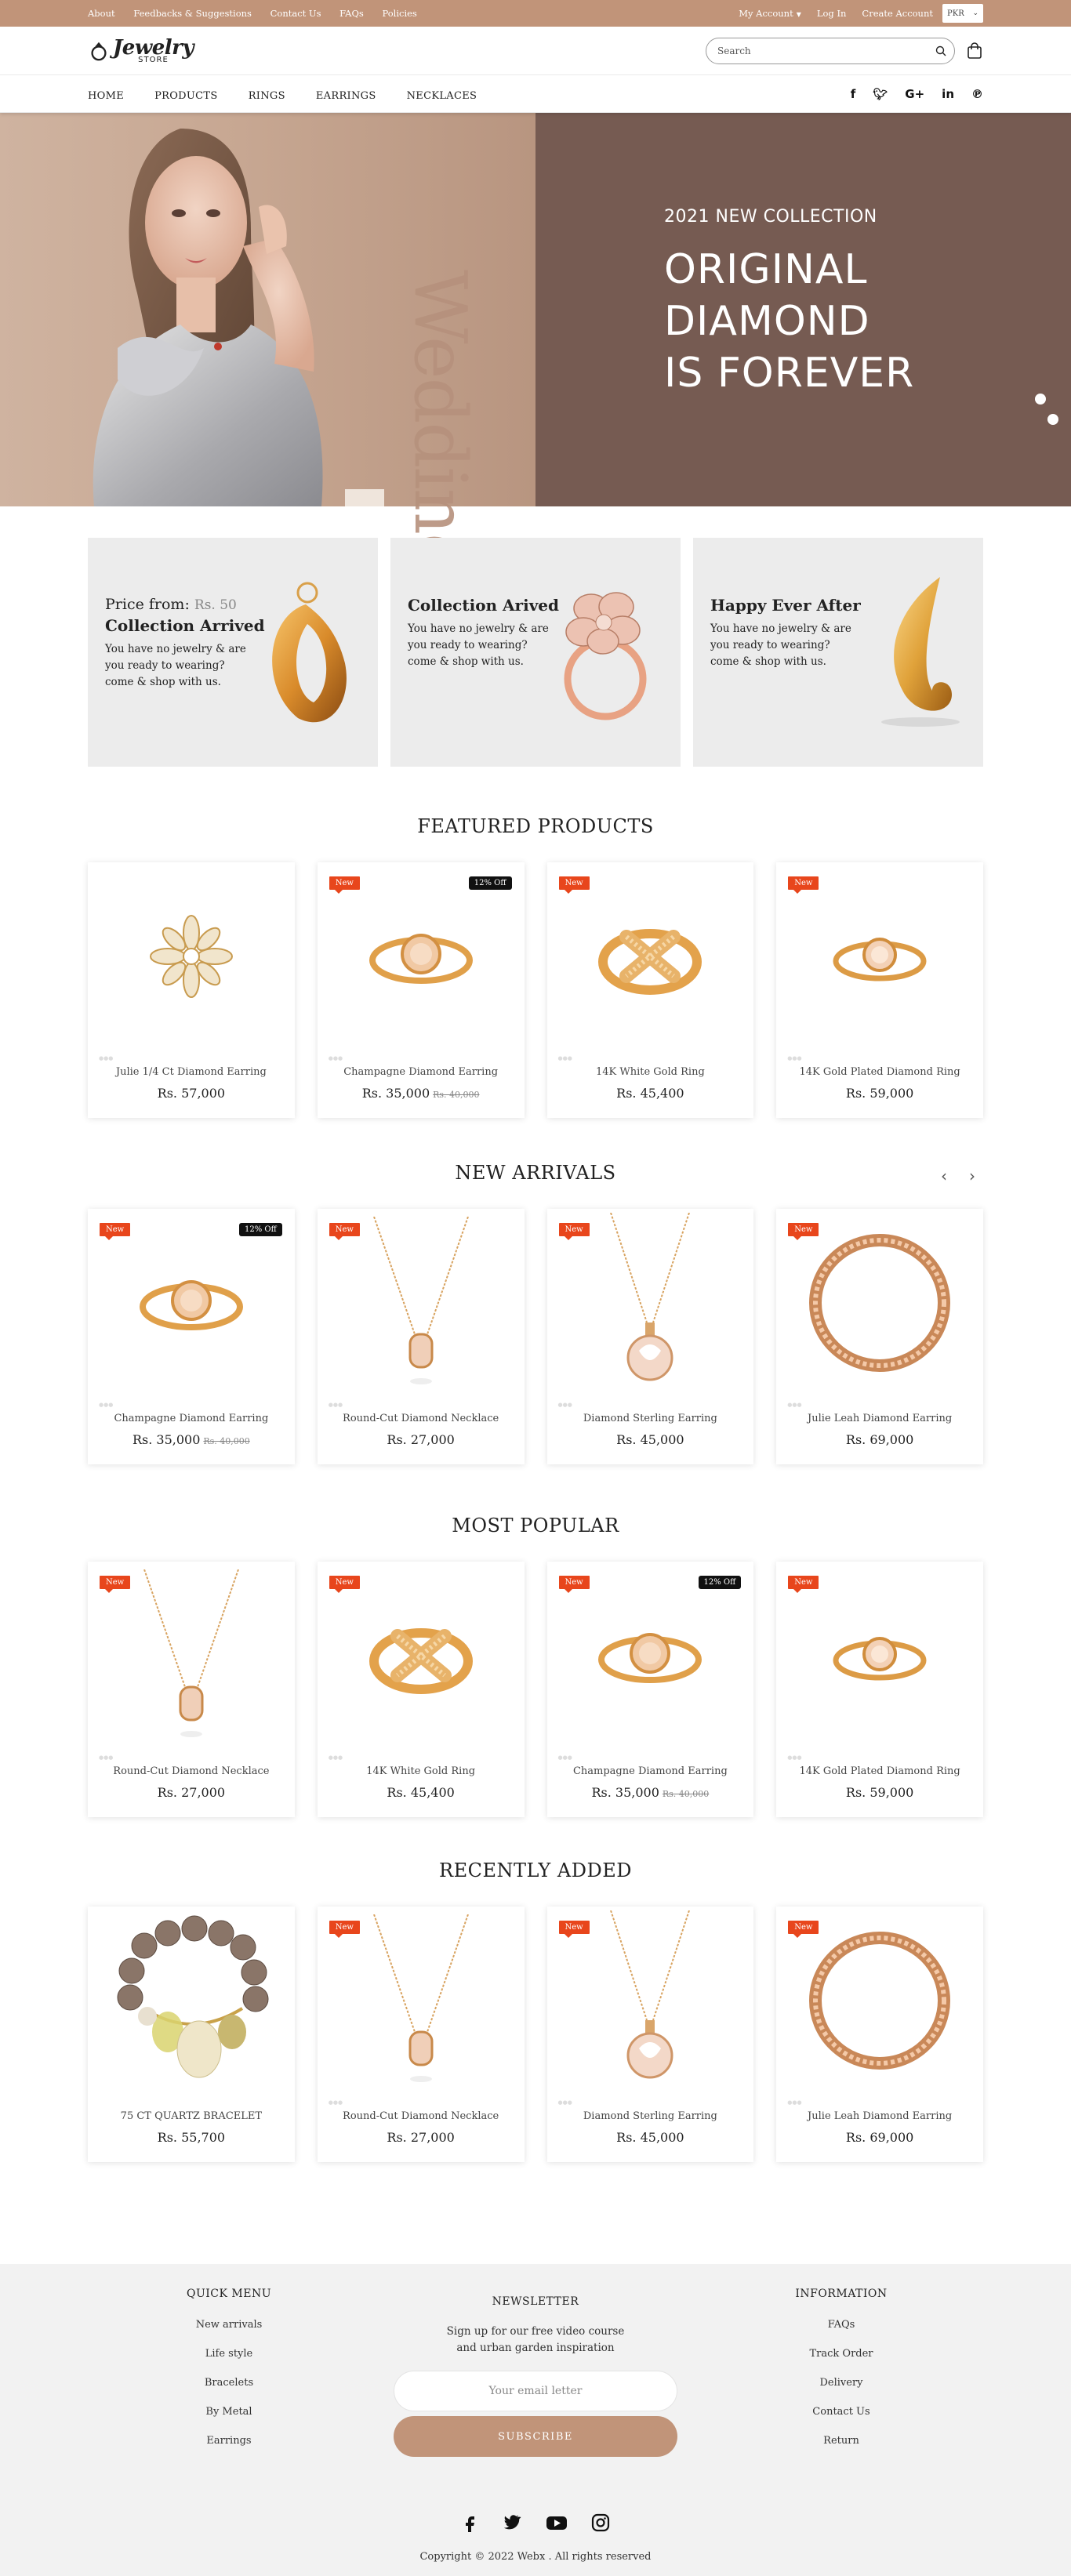 This screenshot has height=2576, width=1071. What do you see at coordinates (977, 94) in the screenshot?
I see `pinterest-icon: ℗` at bounding box center [977, 94].